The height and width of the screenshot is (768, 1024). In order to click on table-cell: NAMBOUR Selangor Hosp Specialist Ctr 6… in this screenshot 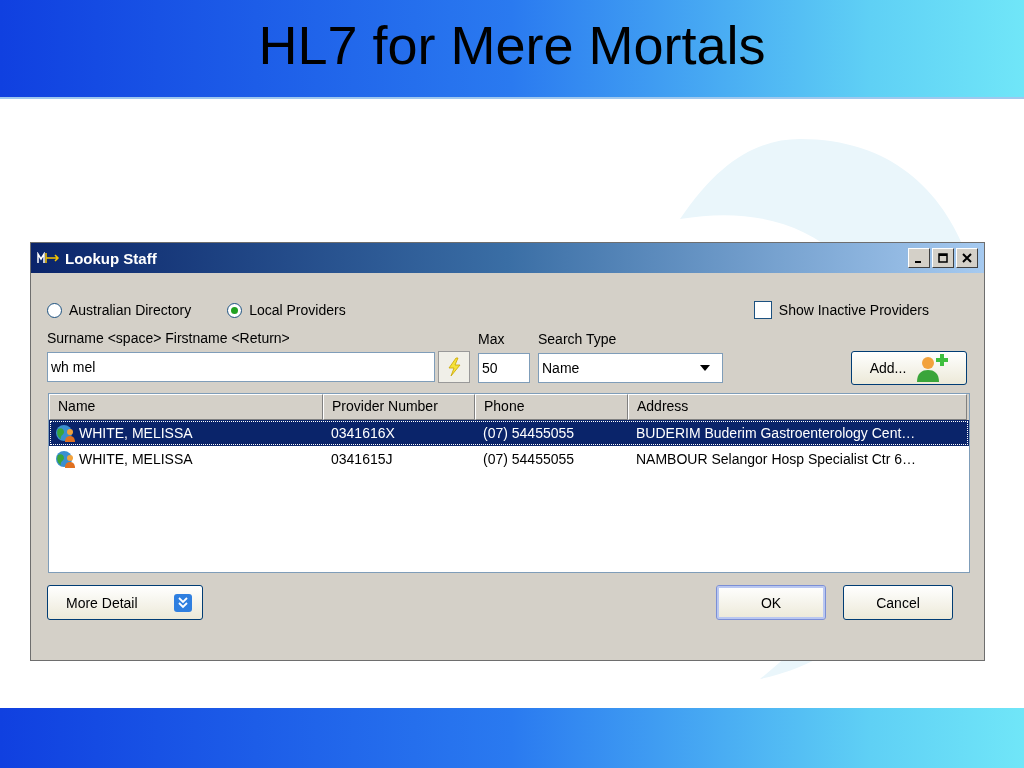, I will do `click(776, 459)`.